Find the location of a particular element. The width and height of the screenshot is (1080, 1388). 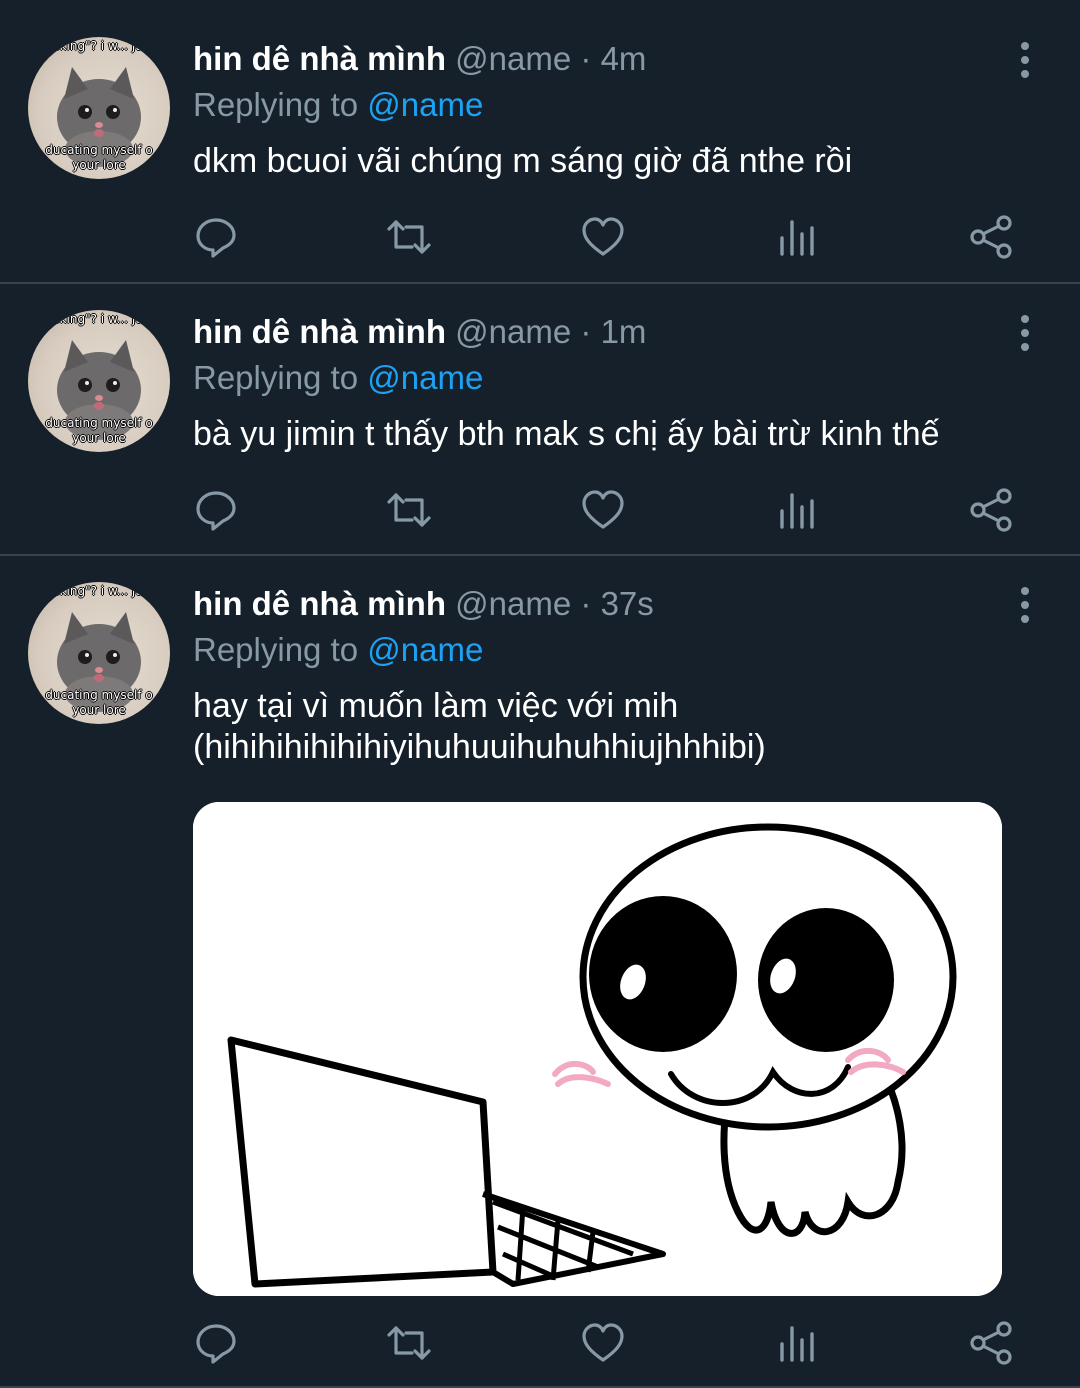

tweet-header: hin dê nhà mình @name · 37s is located at coordinates (423, 604).